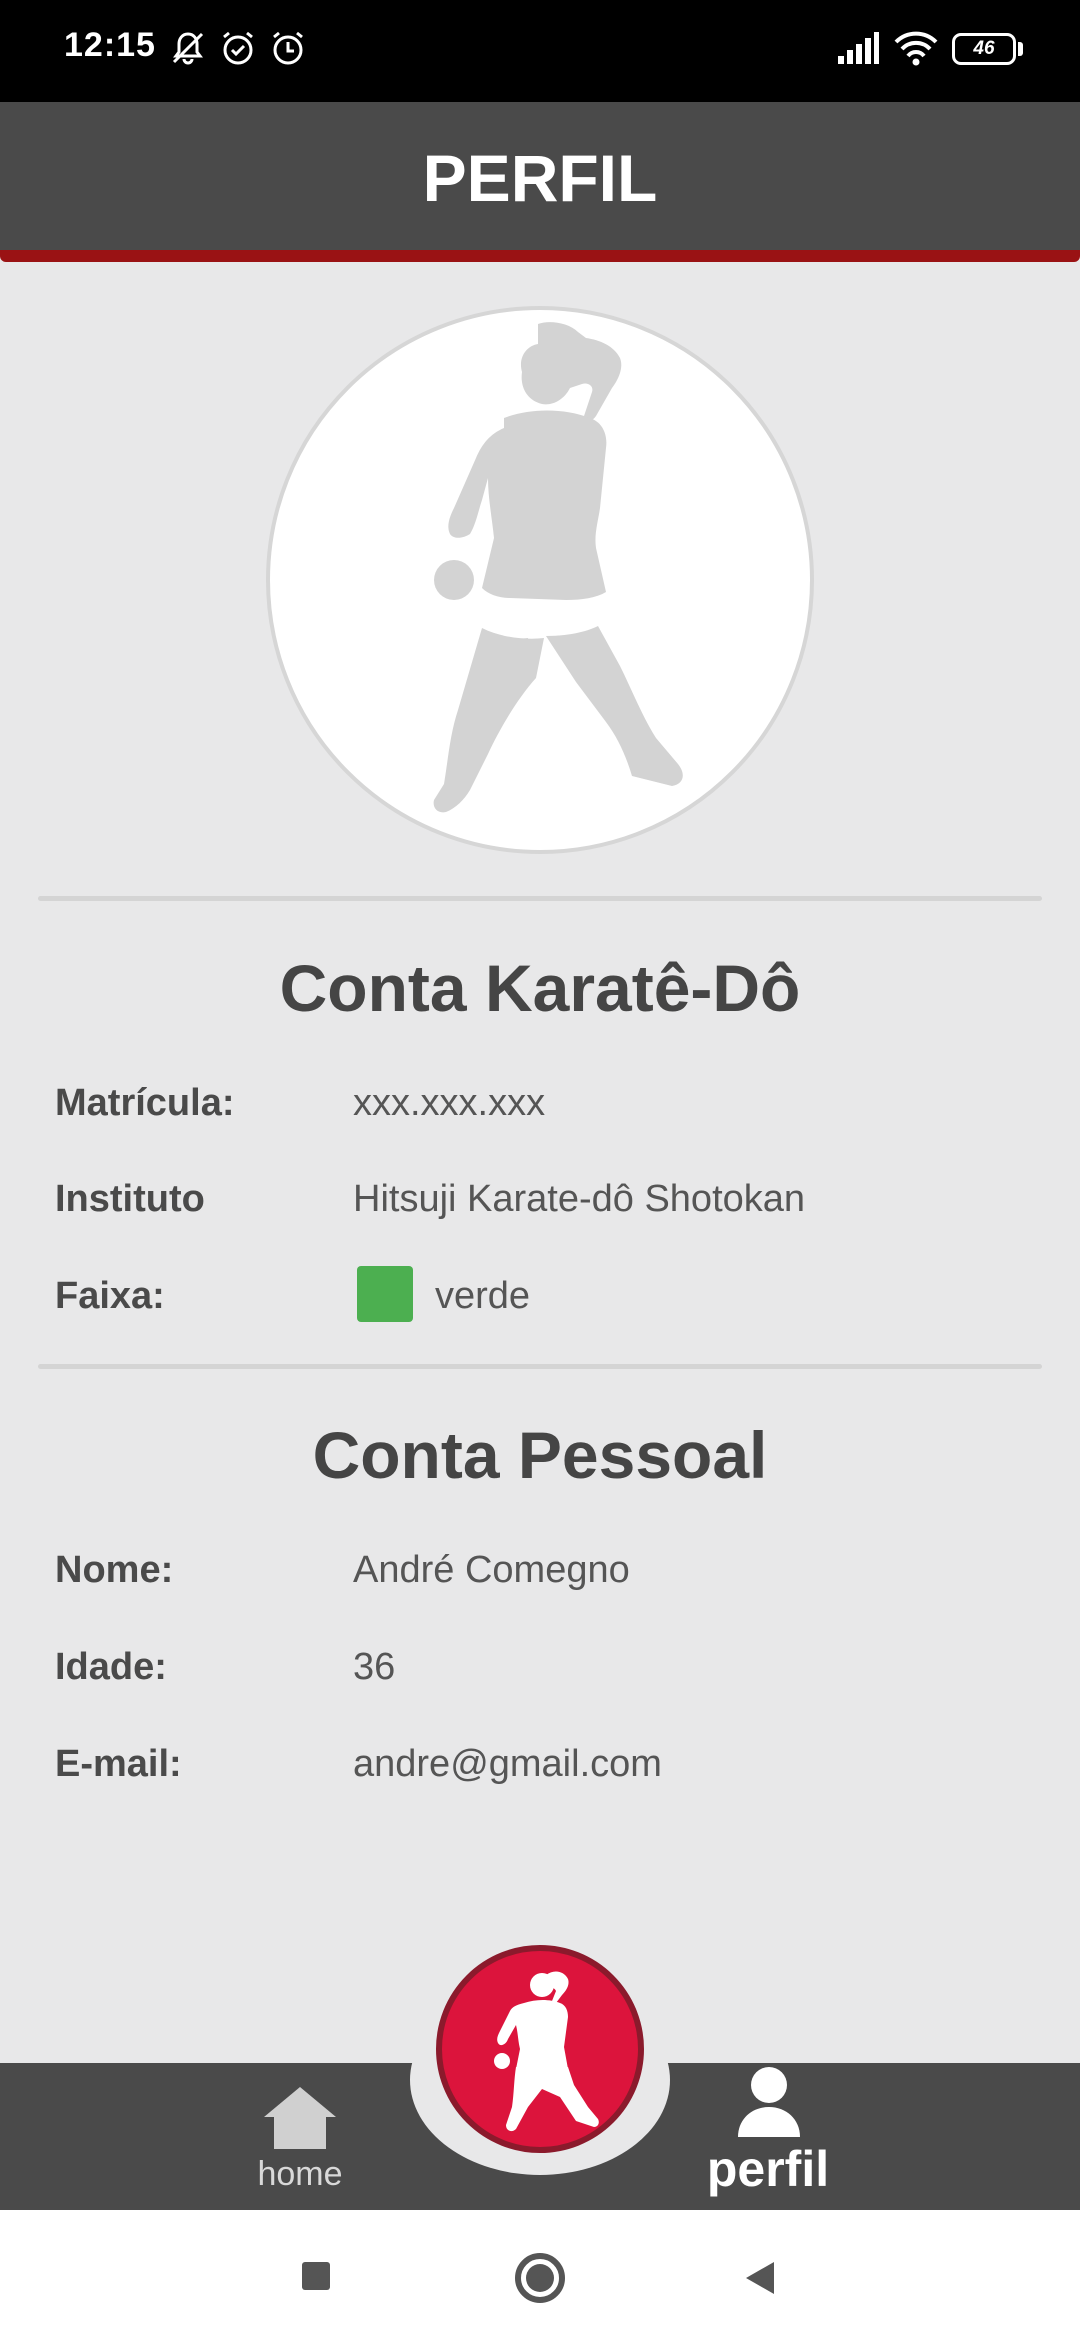 This screenshot has height=2340, width=1080. Describe the element at coordinates (540, 256) in the screenshot. I see `header-accent-bar` at that location.